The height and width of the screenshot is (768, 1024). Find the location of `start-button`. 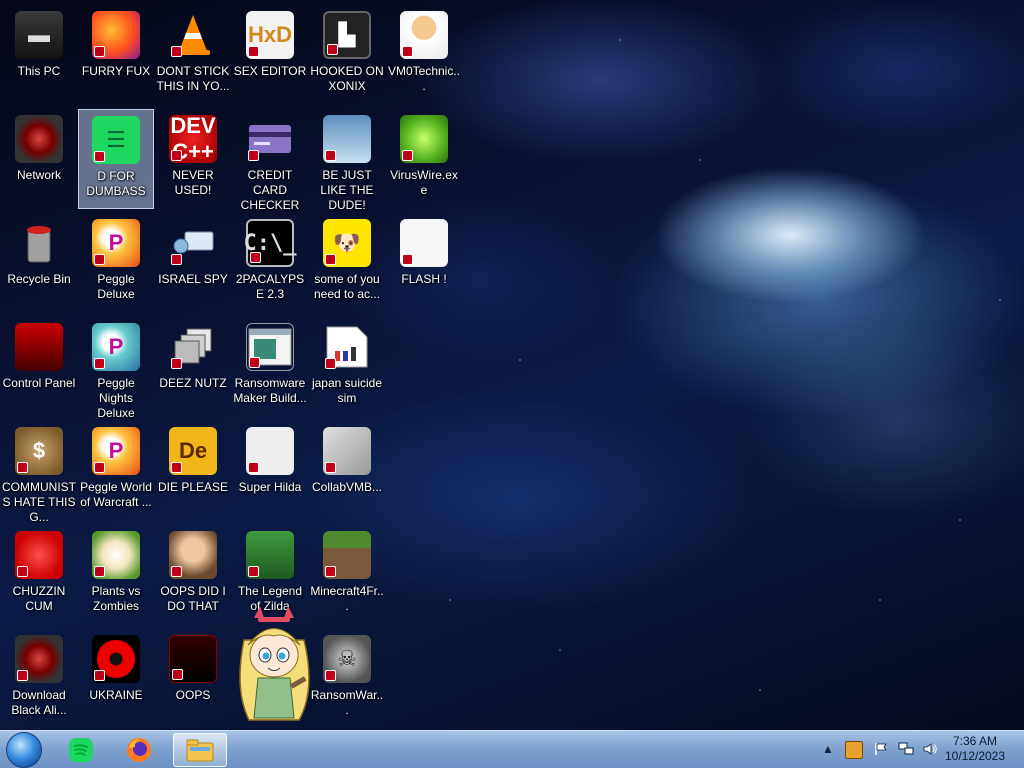

start-button is located at coordinates (24, 750).